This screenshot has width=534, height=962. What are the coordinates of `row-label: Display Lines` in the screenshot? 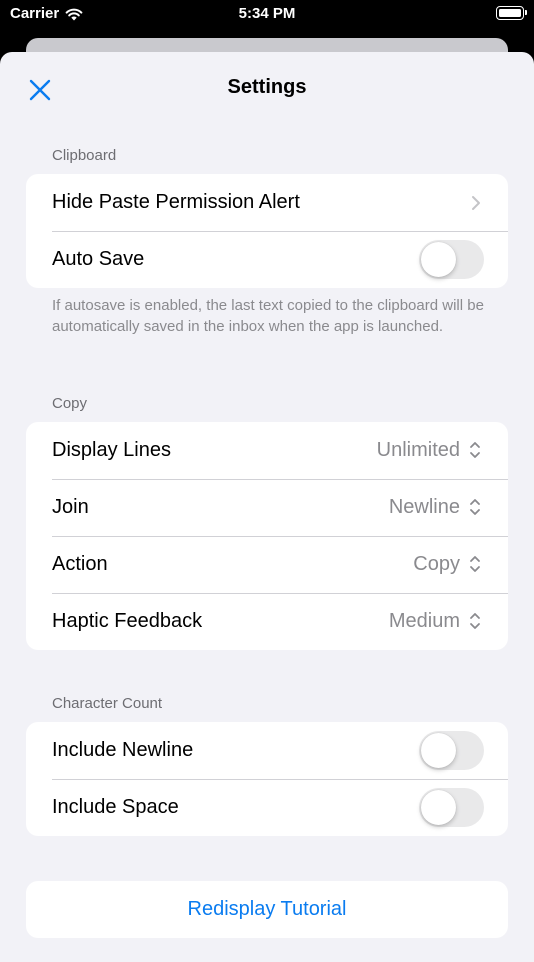 It's located at (111, 450).